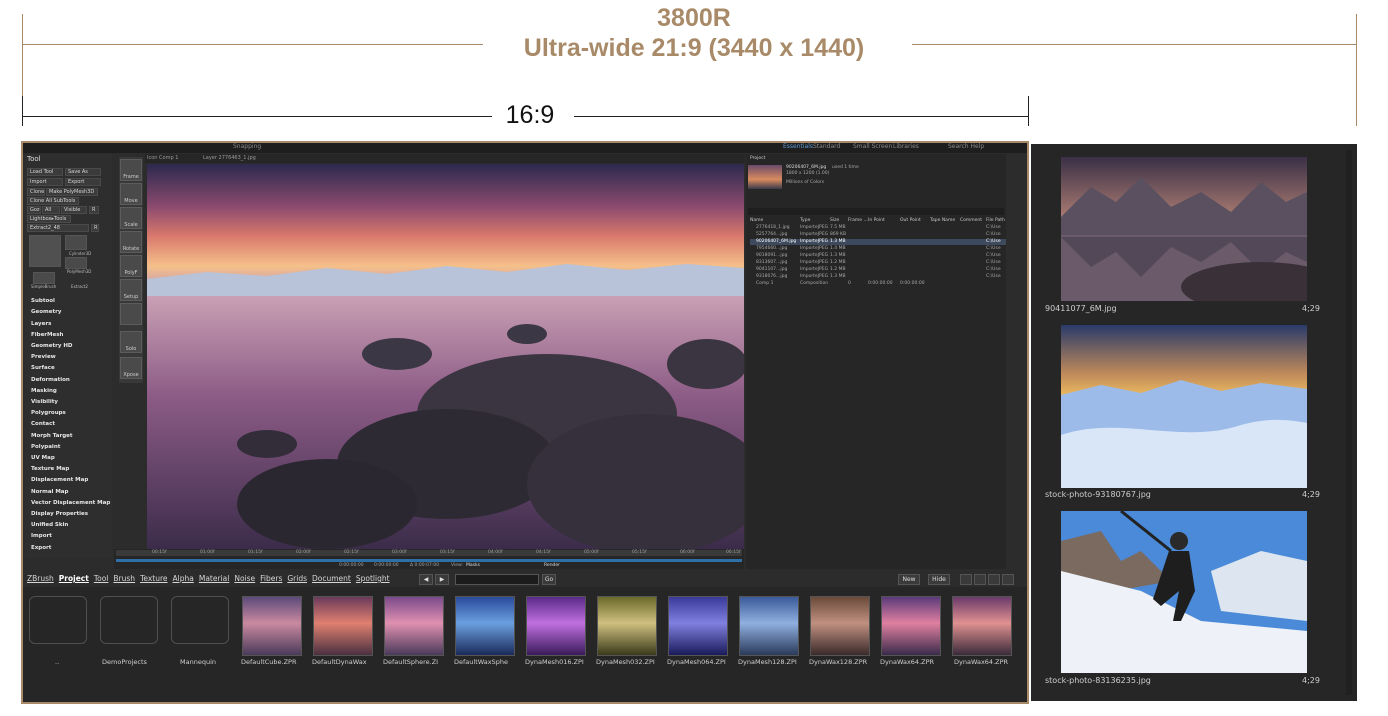  What do you see at coordinates (878, 242) in the screenshot?
I see `table-row-selected: 90206407_6M.jpg ImporteJPEG 1.3 MB C:\Use` at bounding box center [878, 242].